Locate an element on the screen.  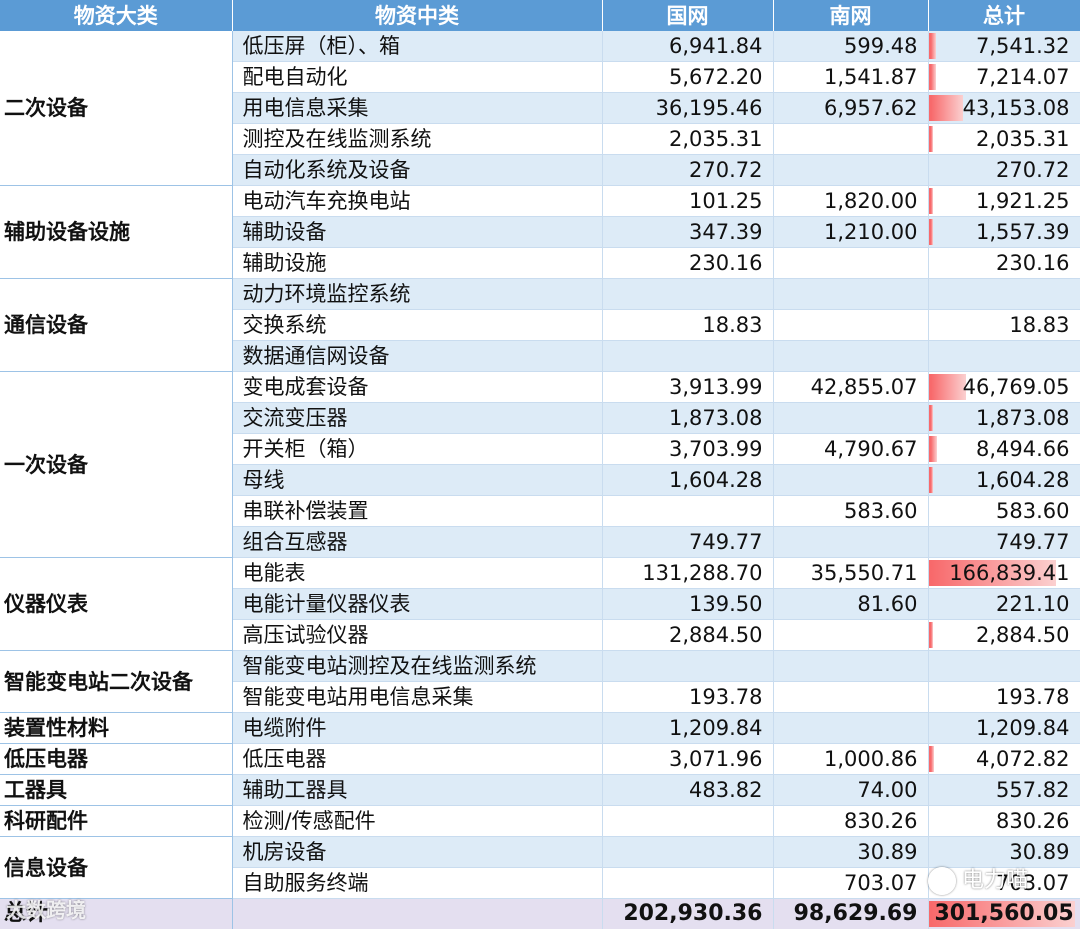
category-cell: 低压电器 is located at coordinates (116, 759).